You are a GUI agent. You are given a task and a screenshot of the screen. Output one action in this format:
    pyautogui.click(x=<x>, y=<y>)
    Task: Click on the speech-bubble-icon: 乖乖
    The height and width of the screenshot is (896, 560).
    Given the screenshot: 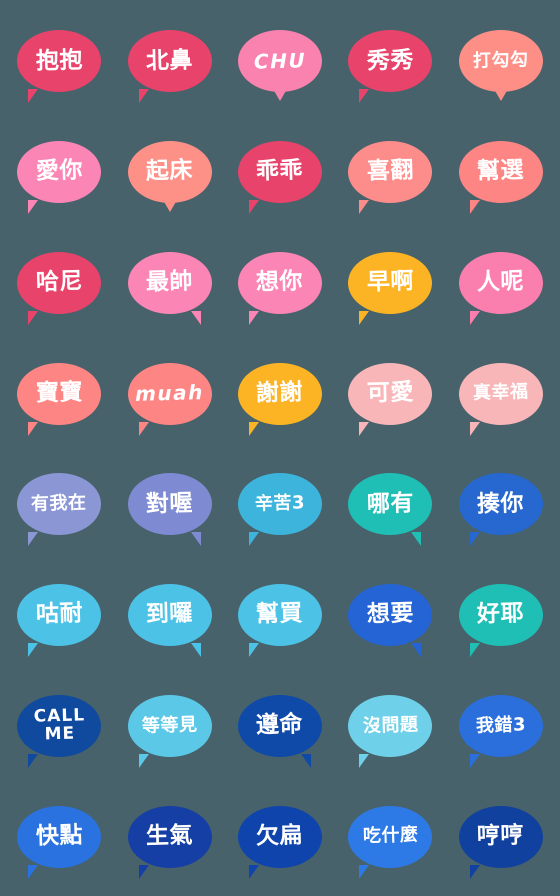 What is the action you would take?
    pyautogui.click(x=279, y=178)
    